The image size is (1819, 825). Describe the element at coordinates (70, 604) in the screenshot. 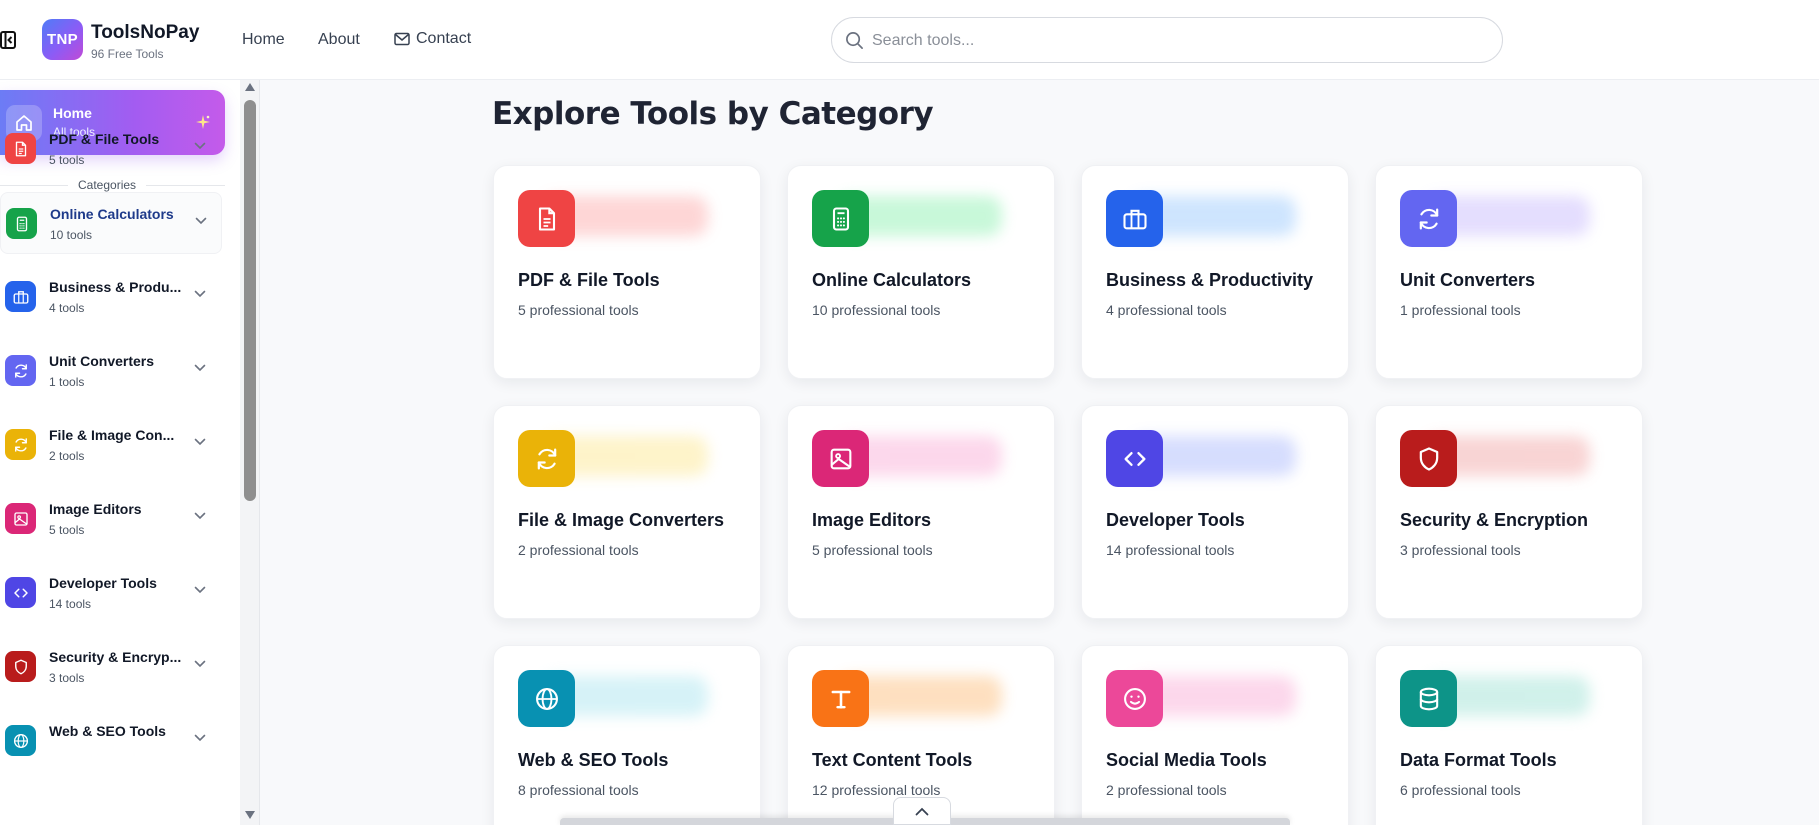

I see `sidebar-category-count: 14 tools` at that location.